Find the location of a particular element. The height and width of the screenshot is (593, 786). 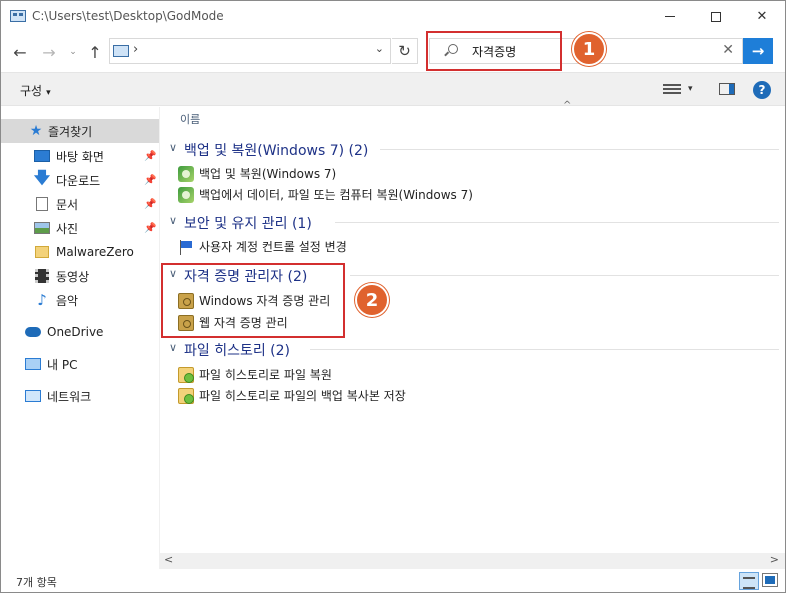

list-item: 백업 및 복원(Windows 7) is located at coordinates (257, 173).